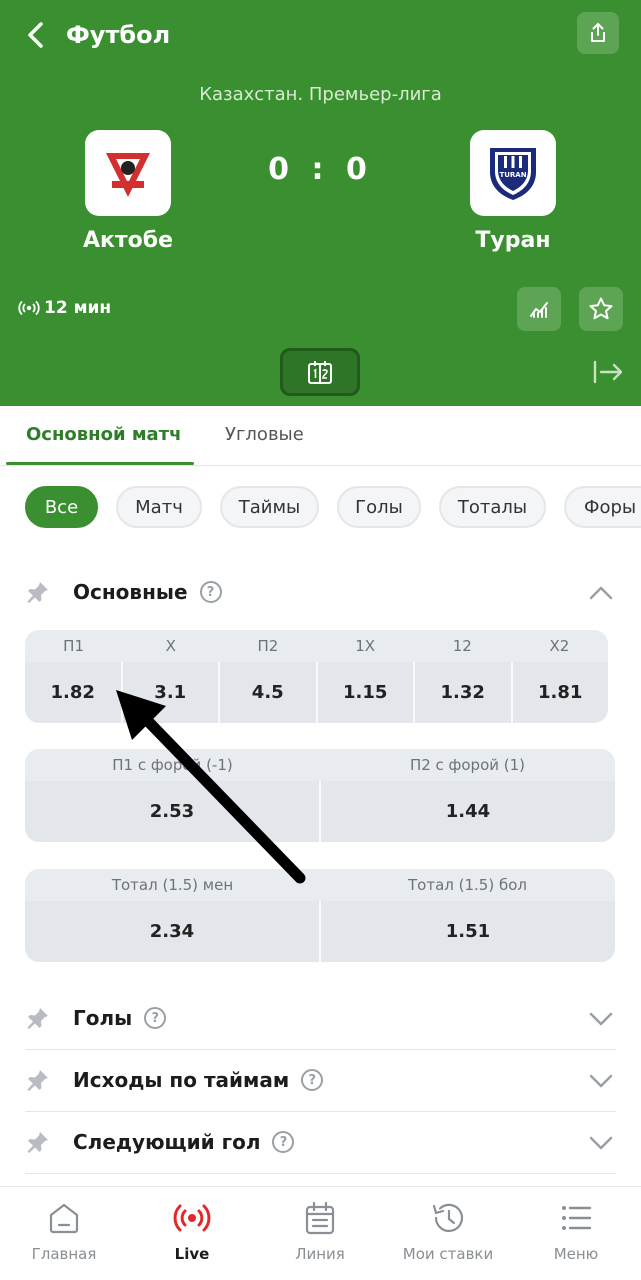  What do you see at coordinates (170, 692) in the screenshot?
I see `odds-button-draw: 3.1` at bounding box center [170, 692].